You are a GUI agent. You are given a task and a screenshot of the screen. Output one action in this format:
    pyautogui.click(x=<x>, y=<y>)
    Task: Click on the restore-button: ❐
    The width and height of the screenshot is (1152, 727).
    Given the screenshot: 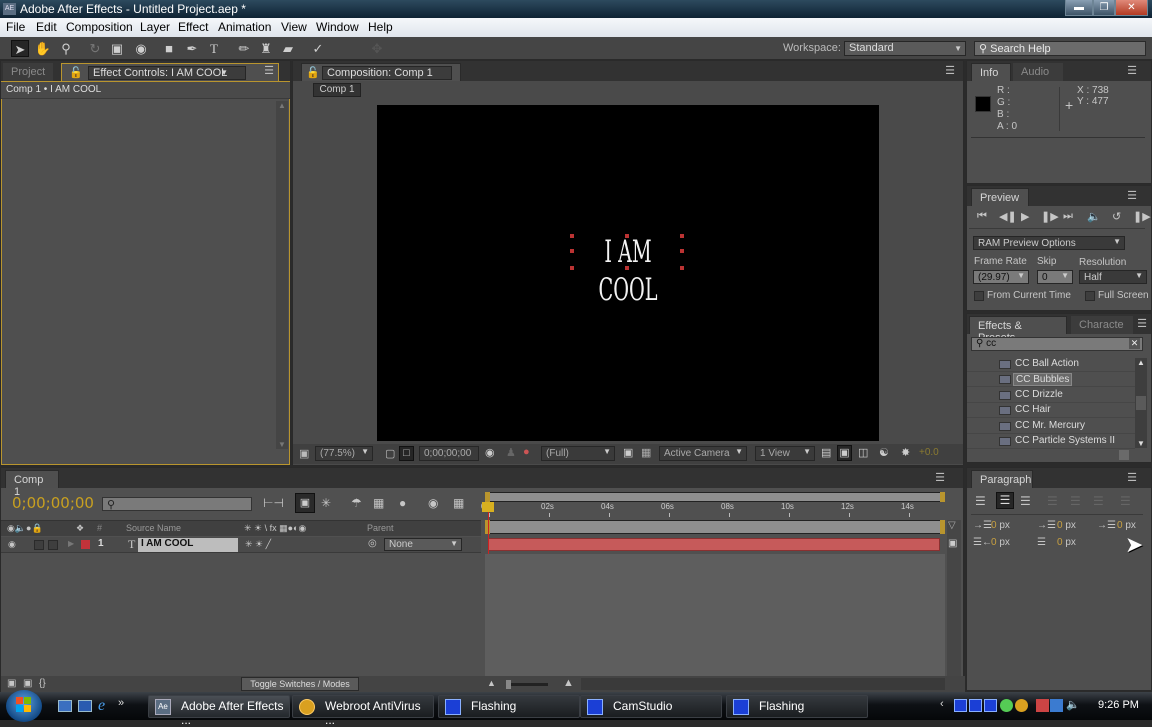 What is the action you would take?
    pyautogui.click(x=1104, y=8)
    